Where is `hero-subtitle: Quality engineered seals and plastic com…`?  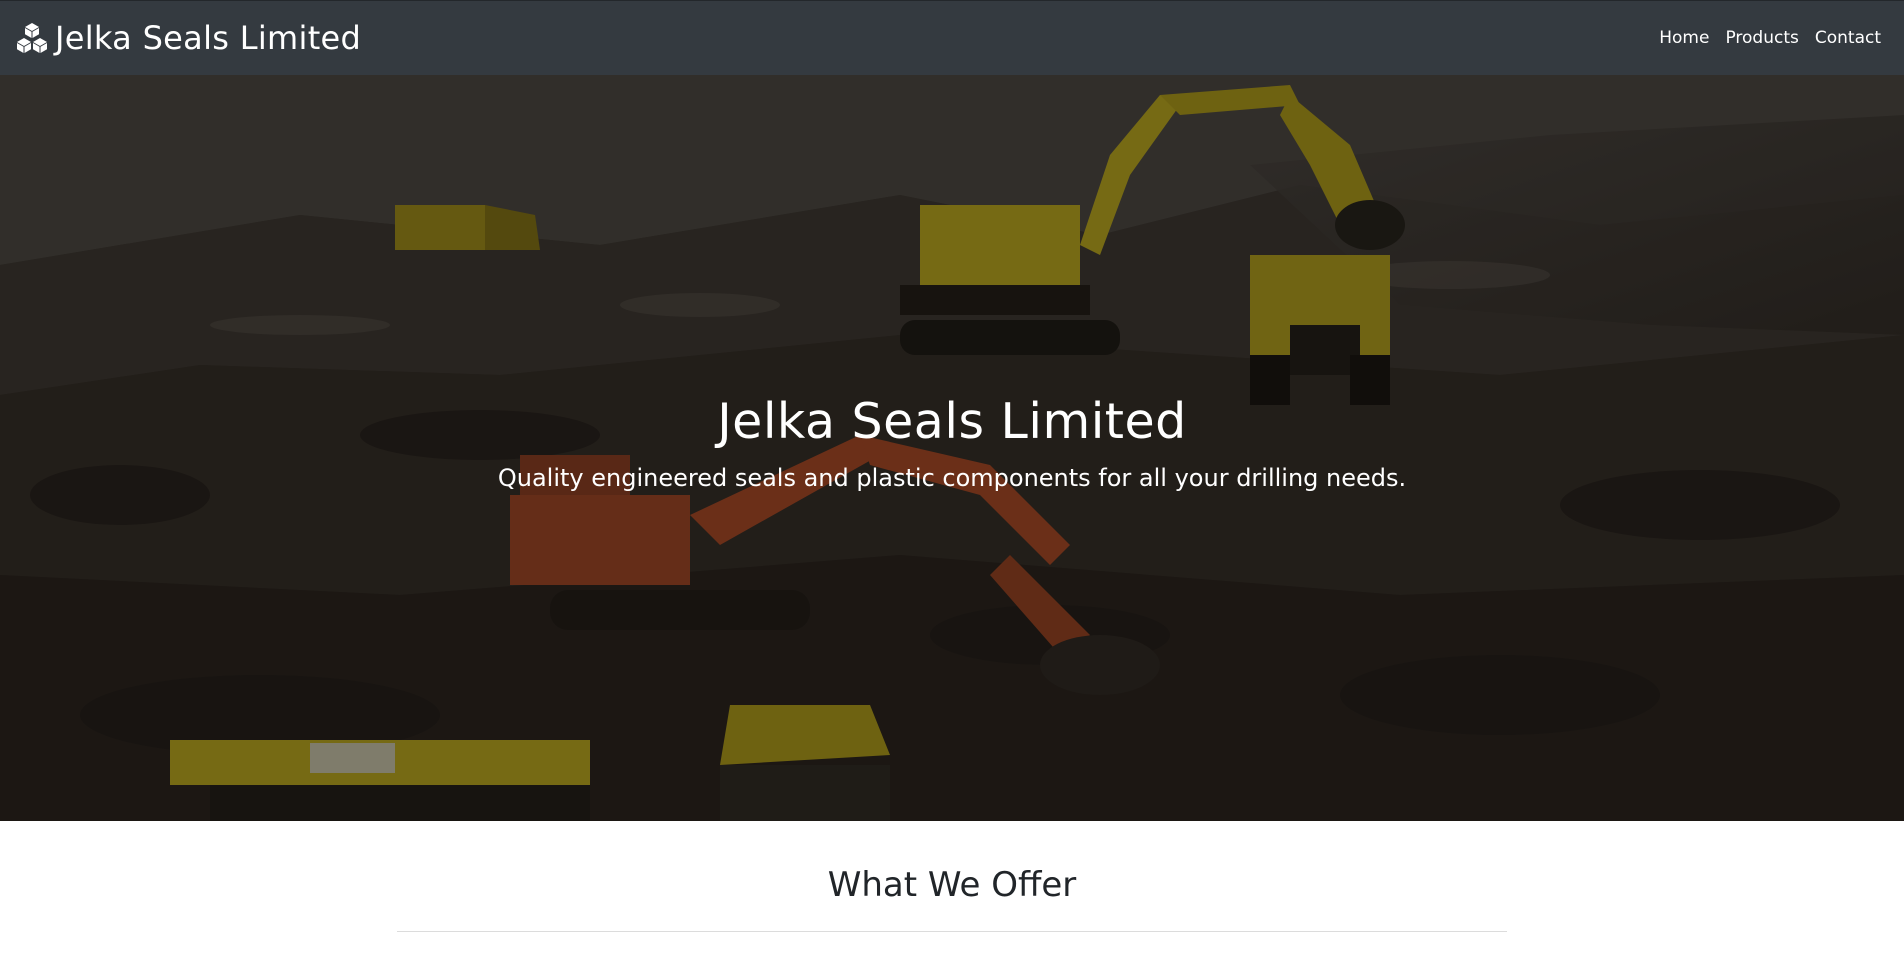 hero-subtitle: Quality engineered seals and plastic com… is located at coordinates (952, 478).